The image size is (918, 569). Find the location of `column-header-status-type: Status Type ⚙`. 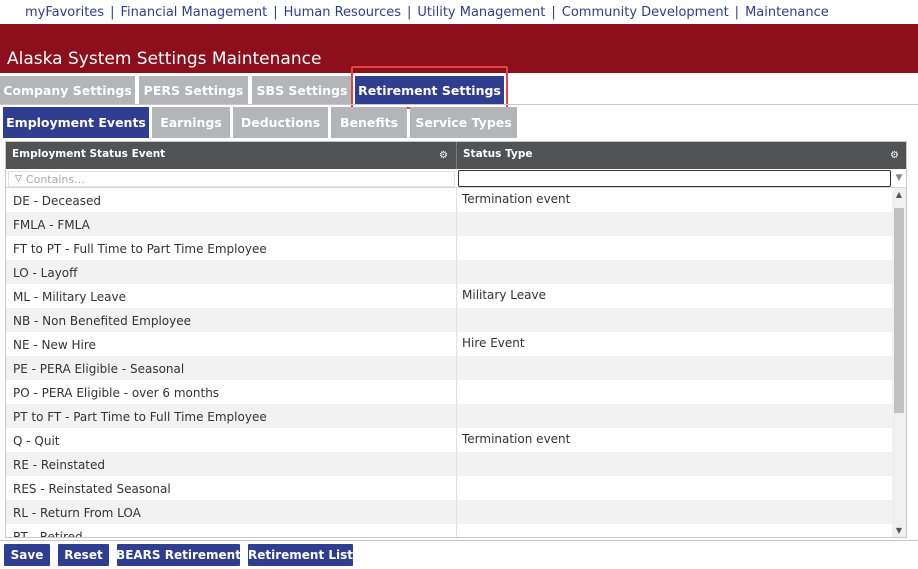

column-header-status-type: Status Type ⚙ is located at coordinates (681, 155).